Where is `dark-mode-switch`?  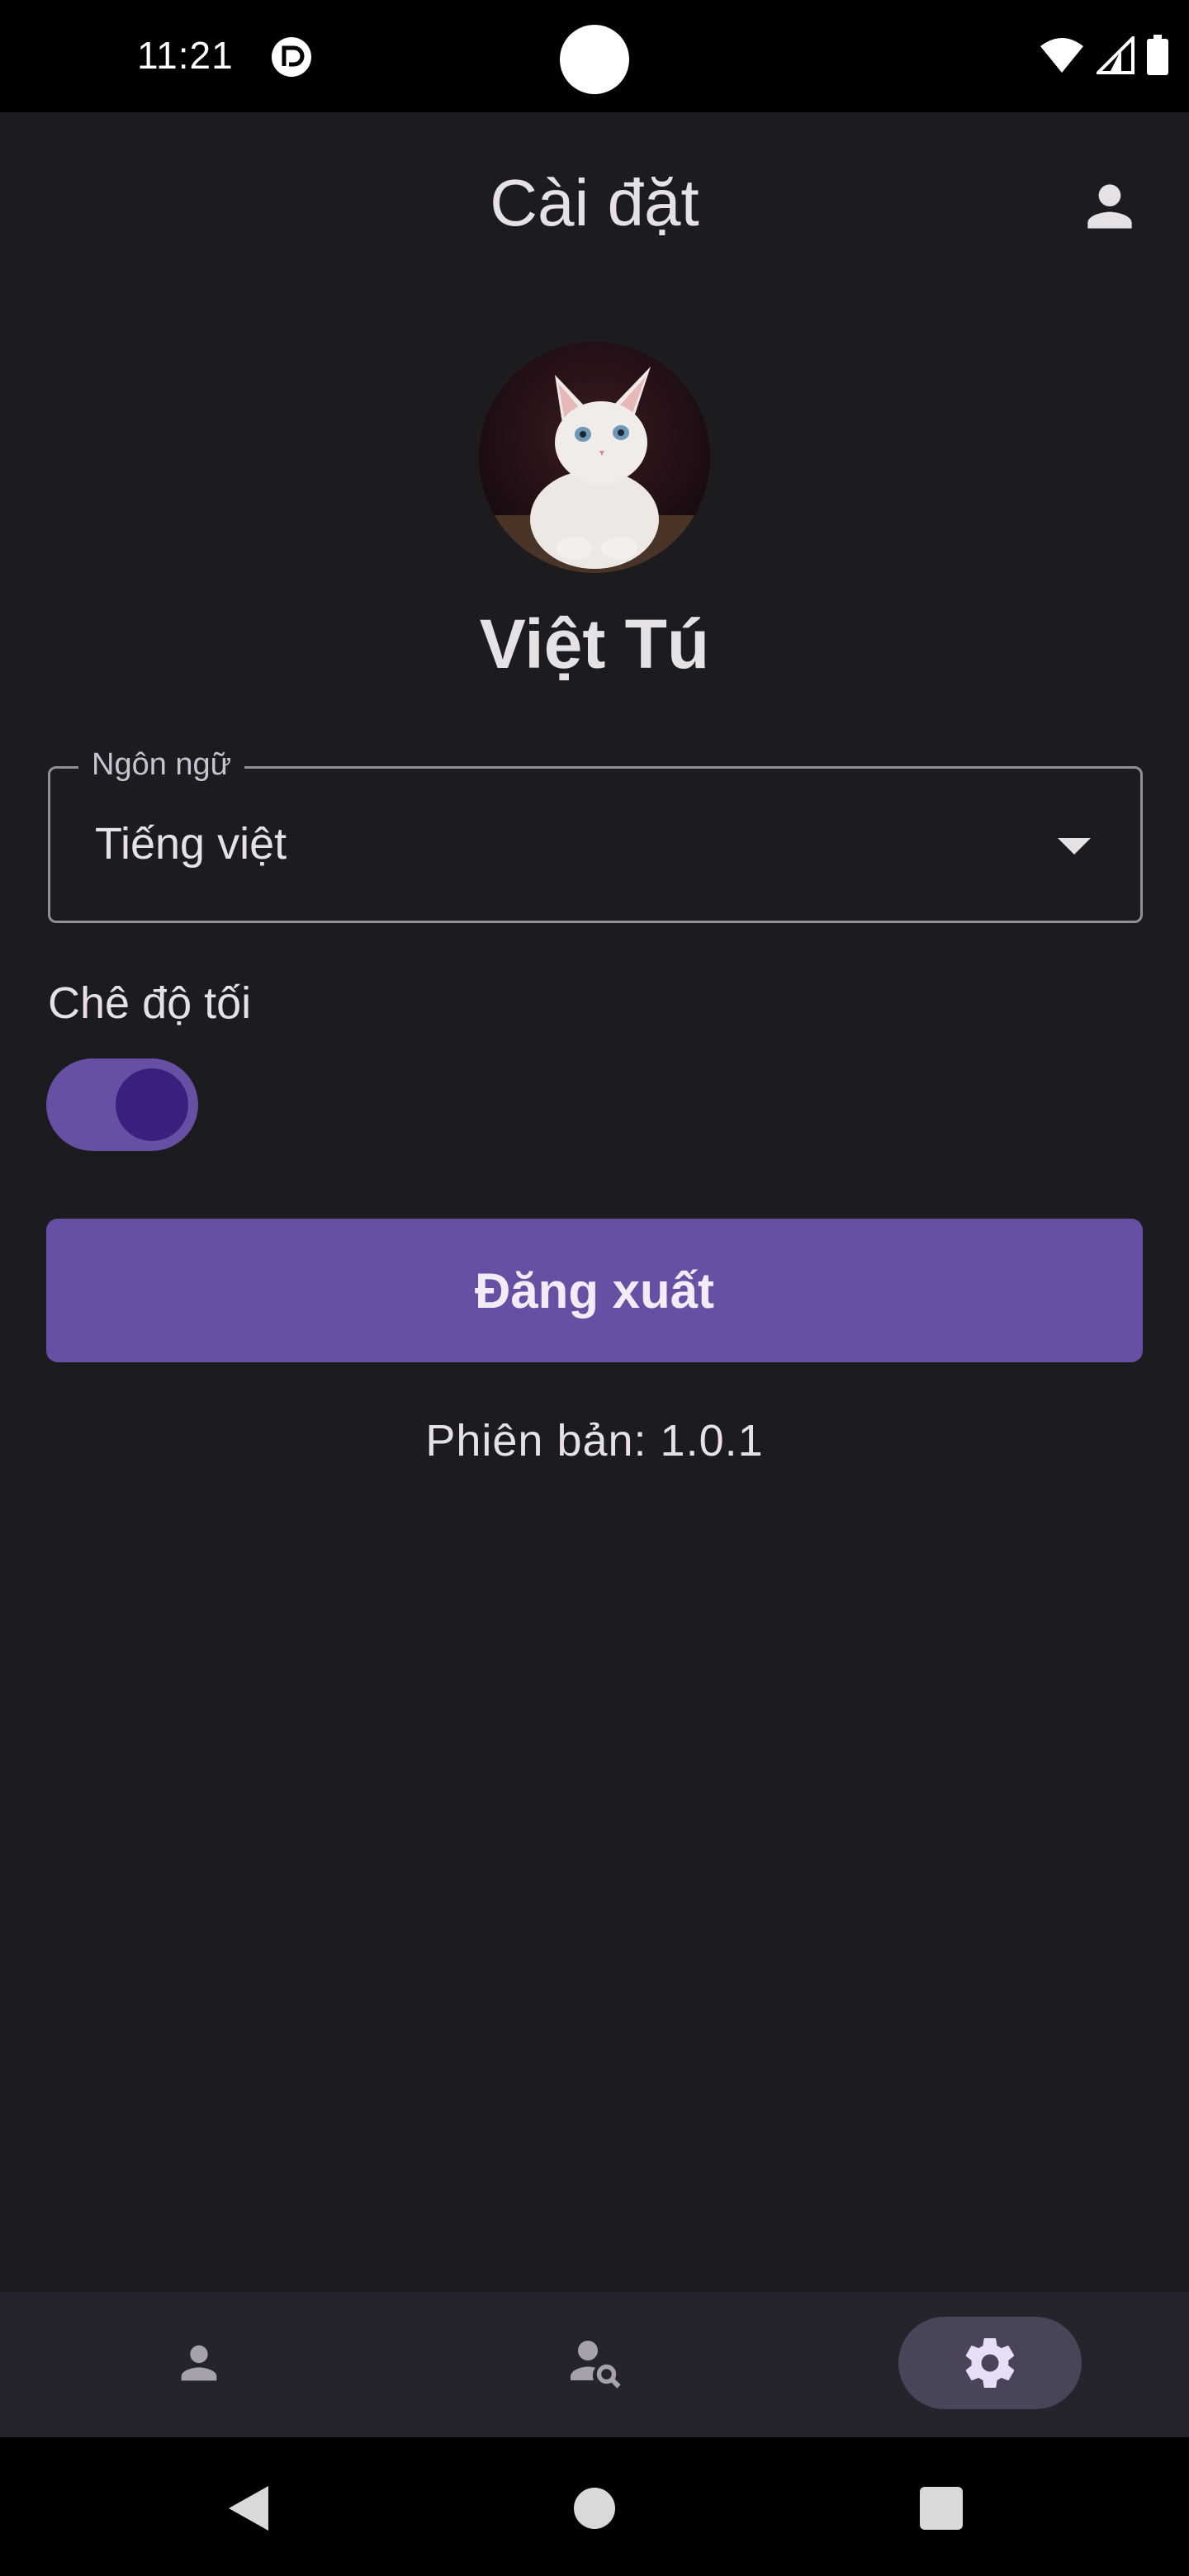 dark-mode-switch is located at coordinates (122, 1104).